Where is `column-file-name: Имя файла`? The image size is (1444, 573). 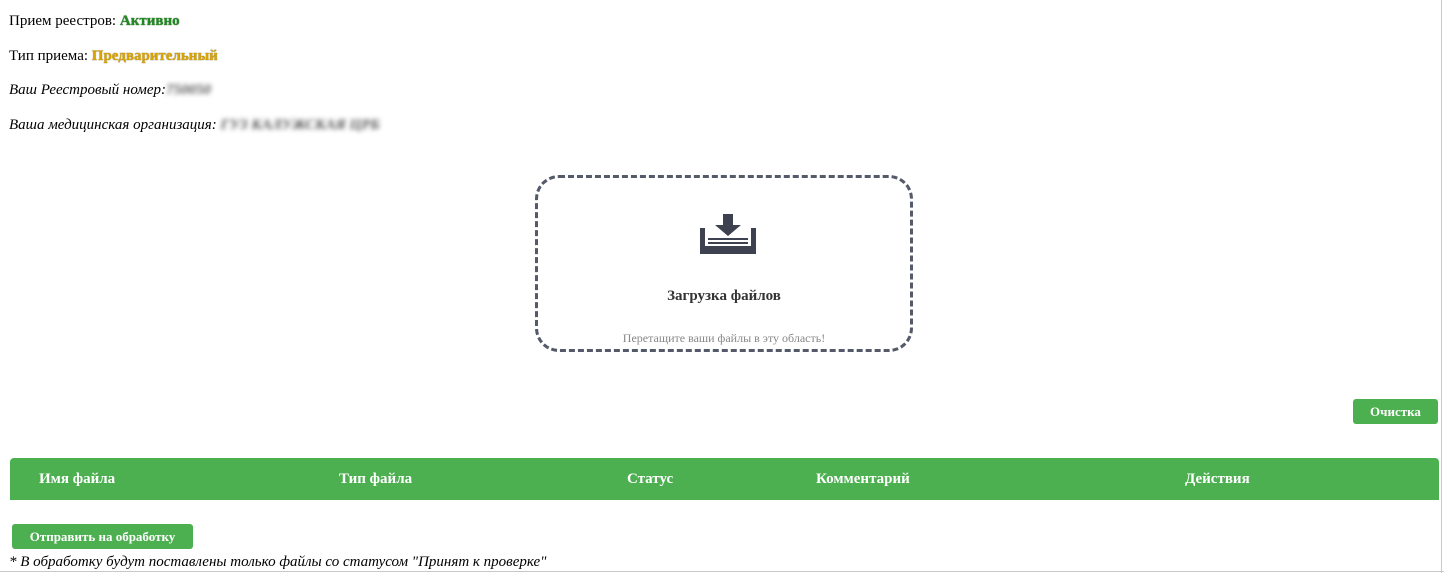 column-file-name: Имя файла is located at coordinates (77, 479).